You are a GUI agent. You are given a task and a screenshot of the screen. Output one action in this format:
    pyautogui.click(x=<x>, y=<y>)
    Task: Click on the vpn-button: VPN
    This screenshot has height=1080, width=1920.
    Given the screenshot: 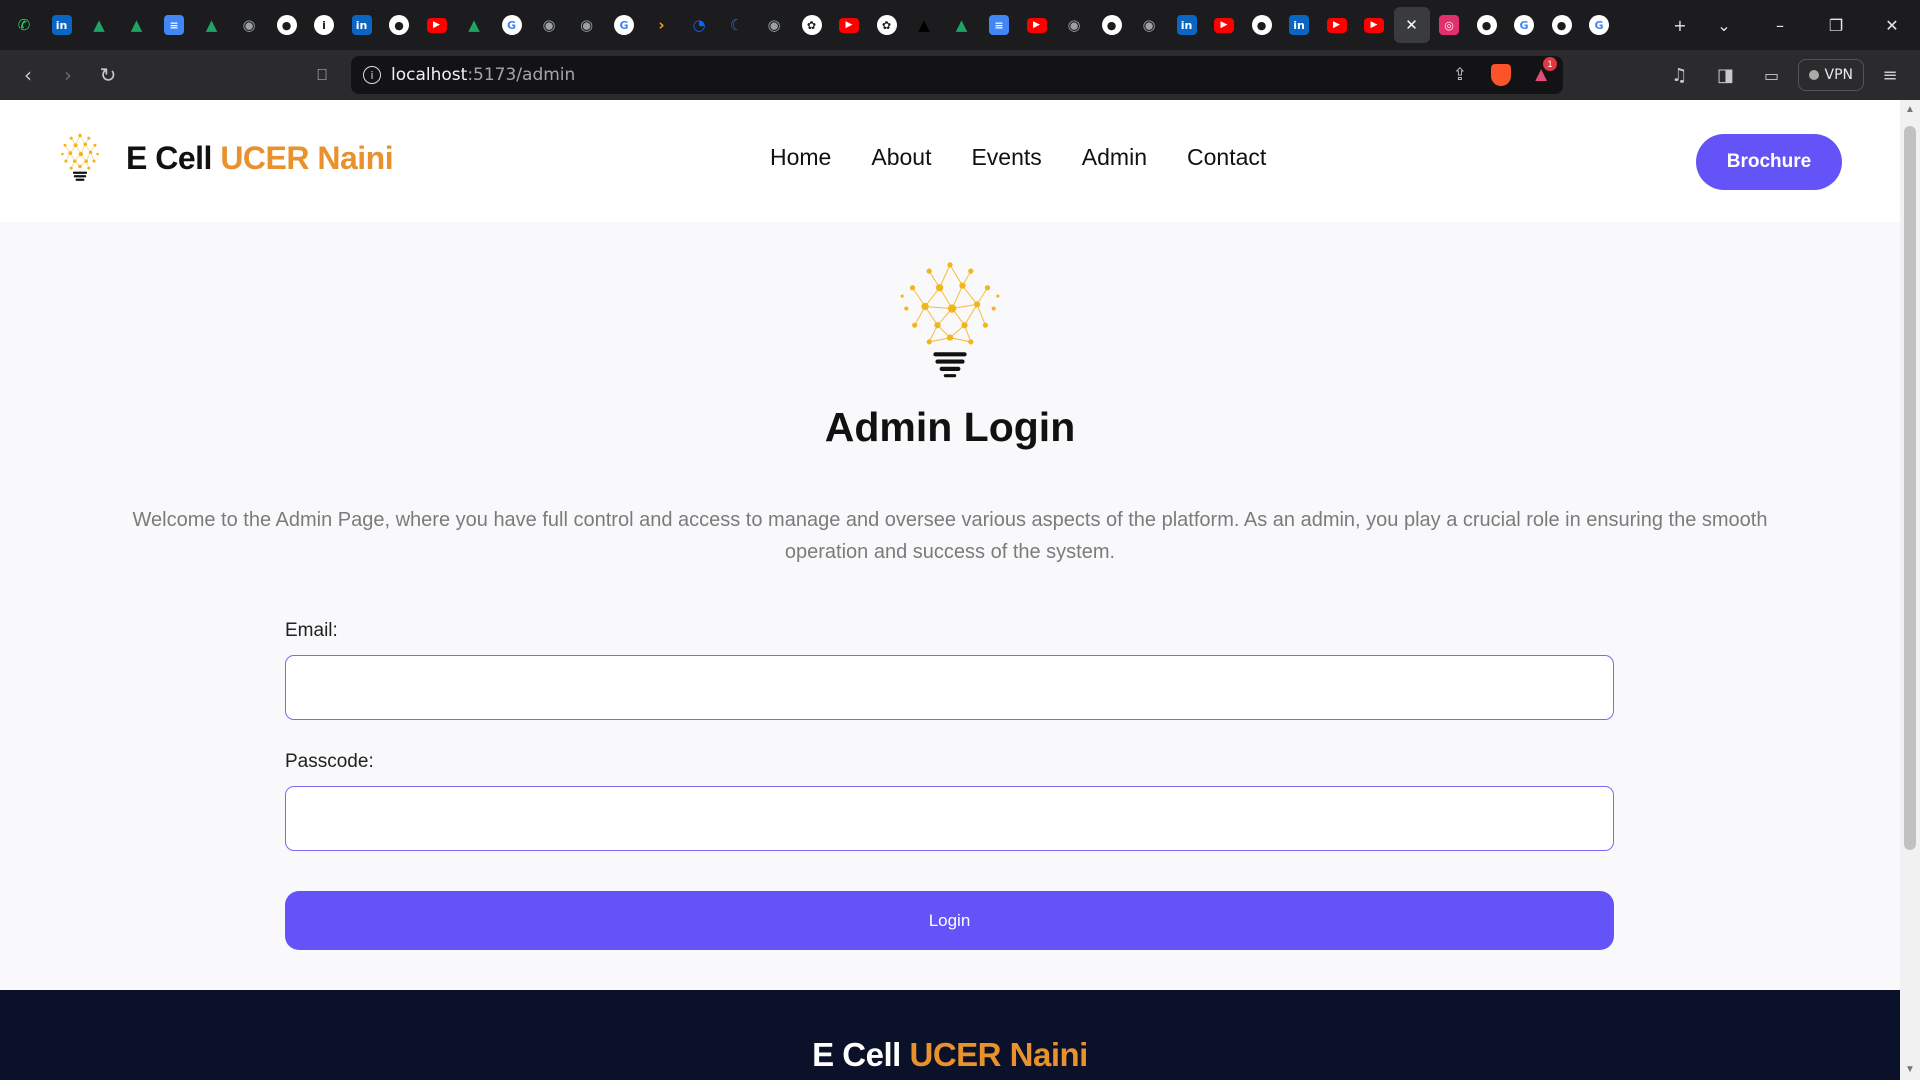 What is the action you would take?
    pyautogui.click(x=1830, y=75)
    